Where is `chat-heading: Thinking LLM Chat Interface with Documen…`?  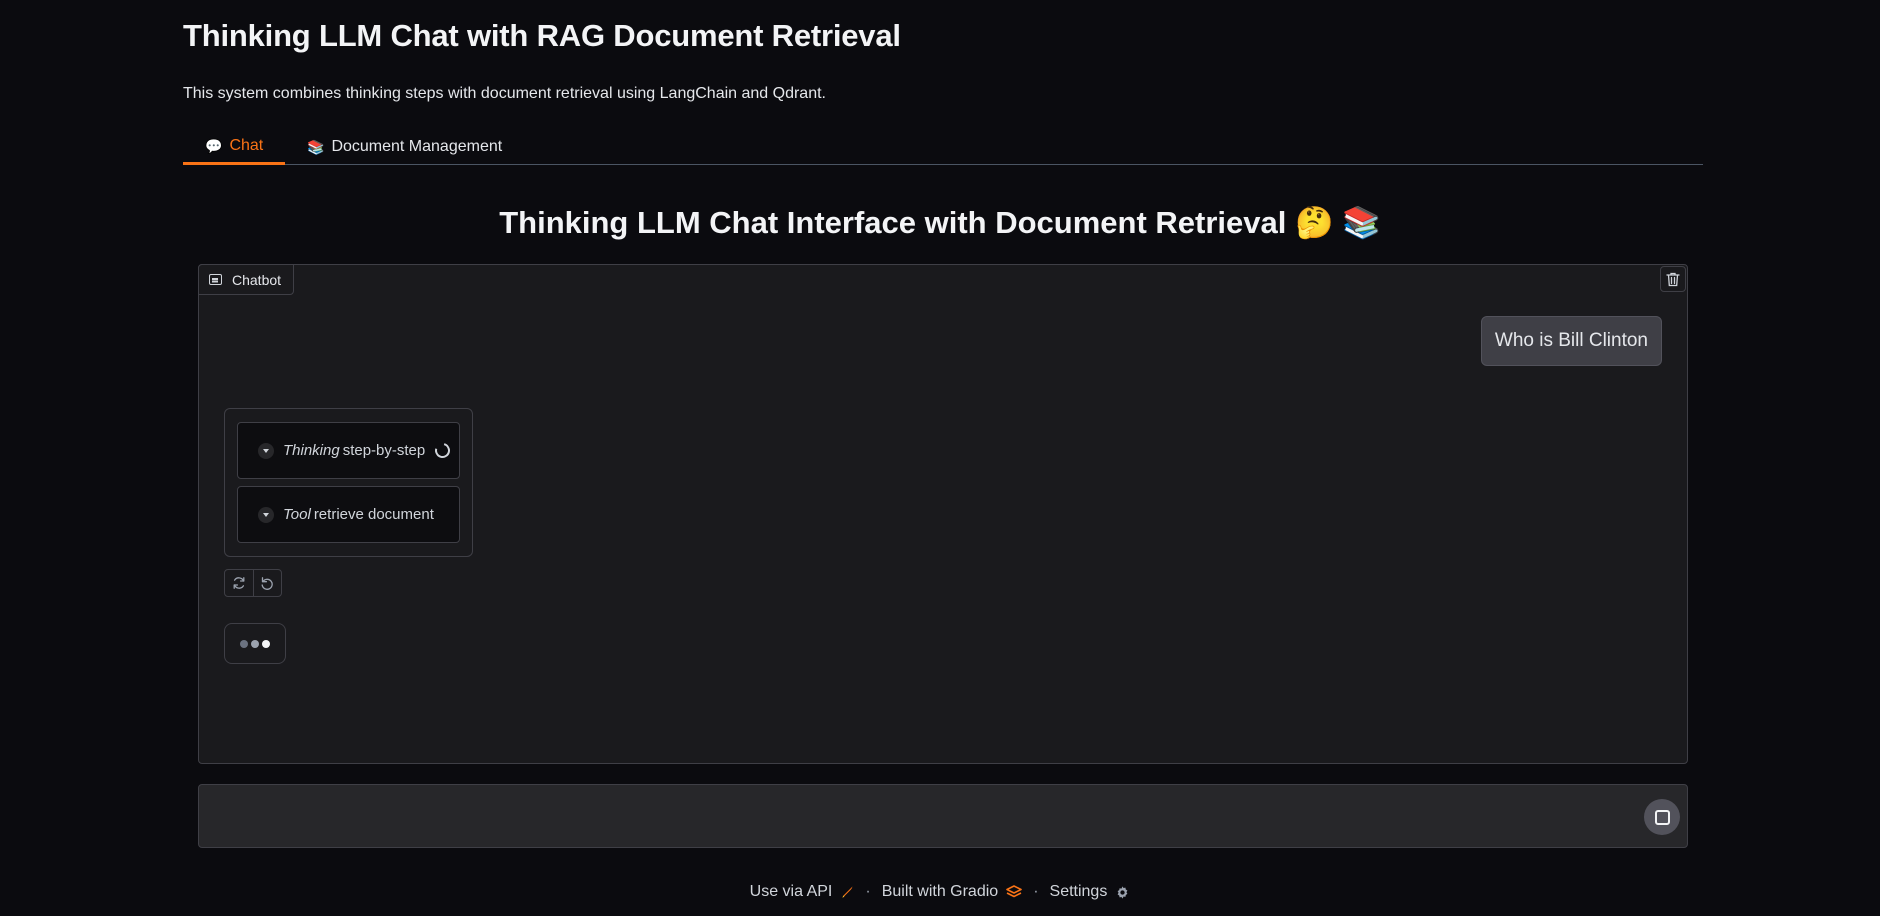 chat-heading: Thinking LLM Chat Interface with Documen… is located at coordinates (940, 222).